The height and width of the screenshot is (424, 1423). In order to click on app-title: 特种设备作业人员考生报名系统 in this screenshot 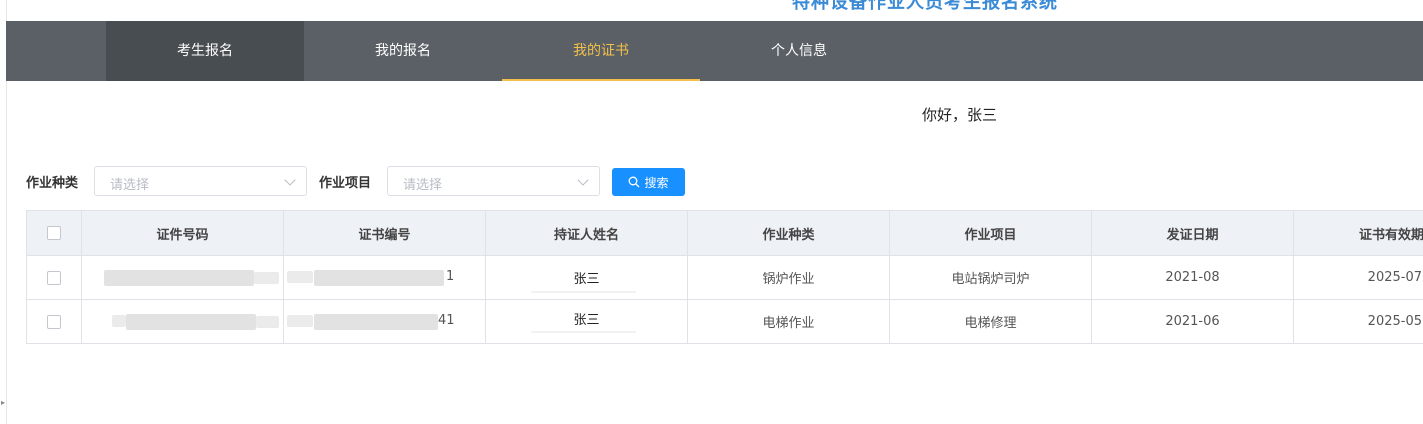, I will do `click(925, 6)`.